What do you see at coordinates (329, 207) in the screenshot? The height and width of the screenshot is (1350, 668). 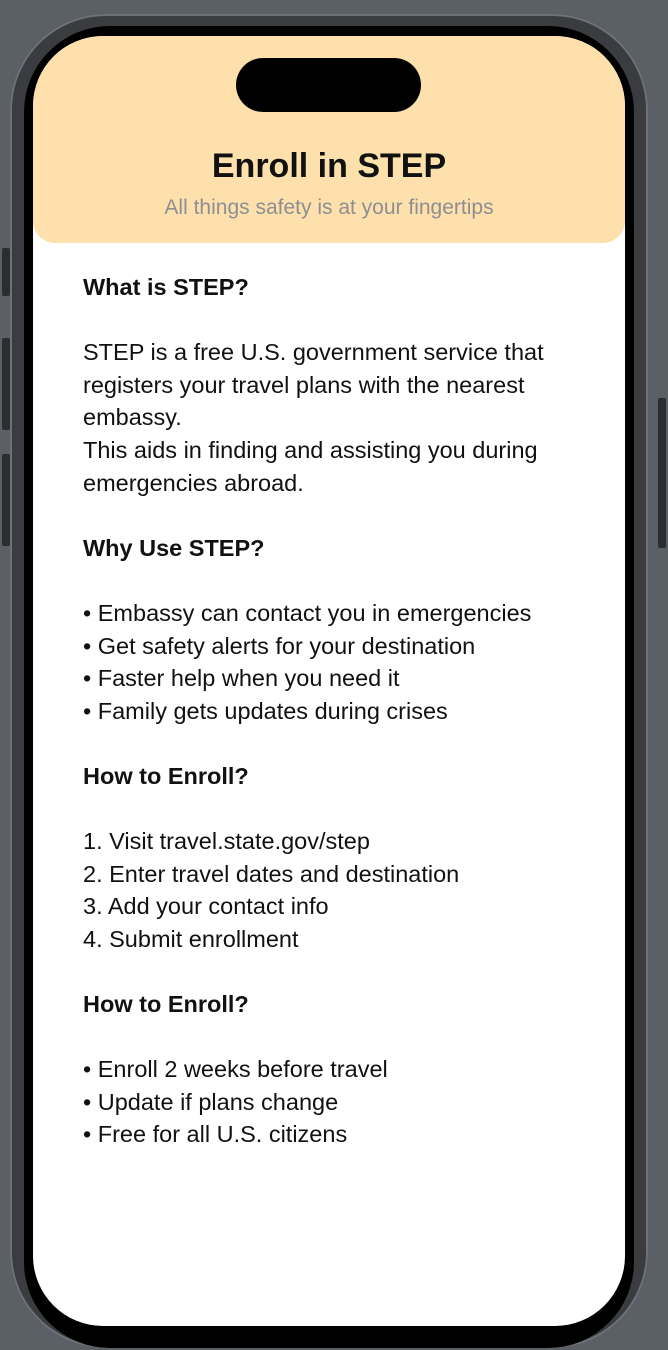 I see `page-subtitle: All things safety is at your fingertips` at bounding box center [329, 207].